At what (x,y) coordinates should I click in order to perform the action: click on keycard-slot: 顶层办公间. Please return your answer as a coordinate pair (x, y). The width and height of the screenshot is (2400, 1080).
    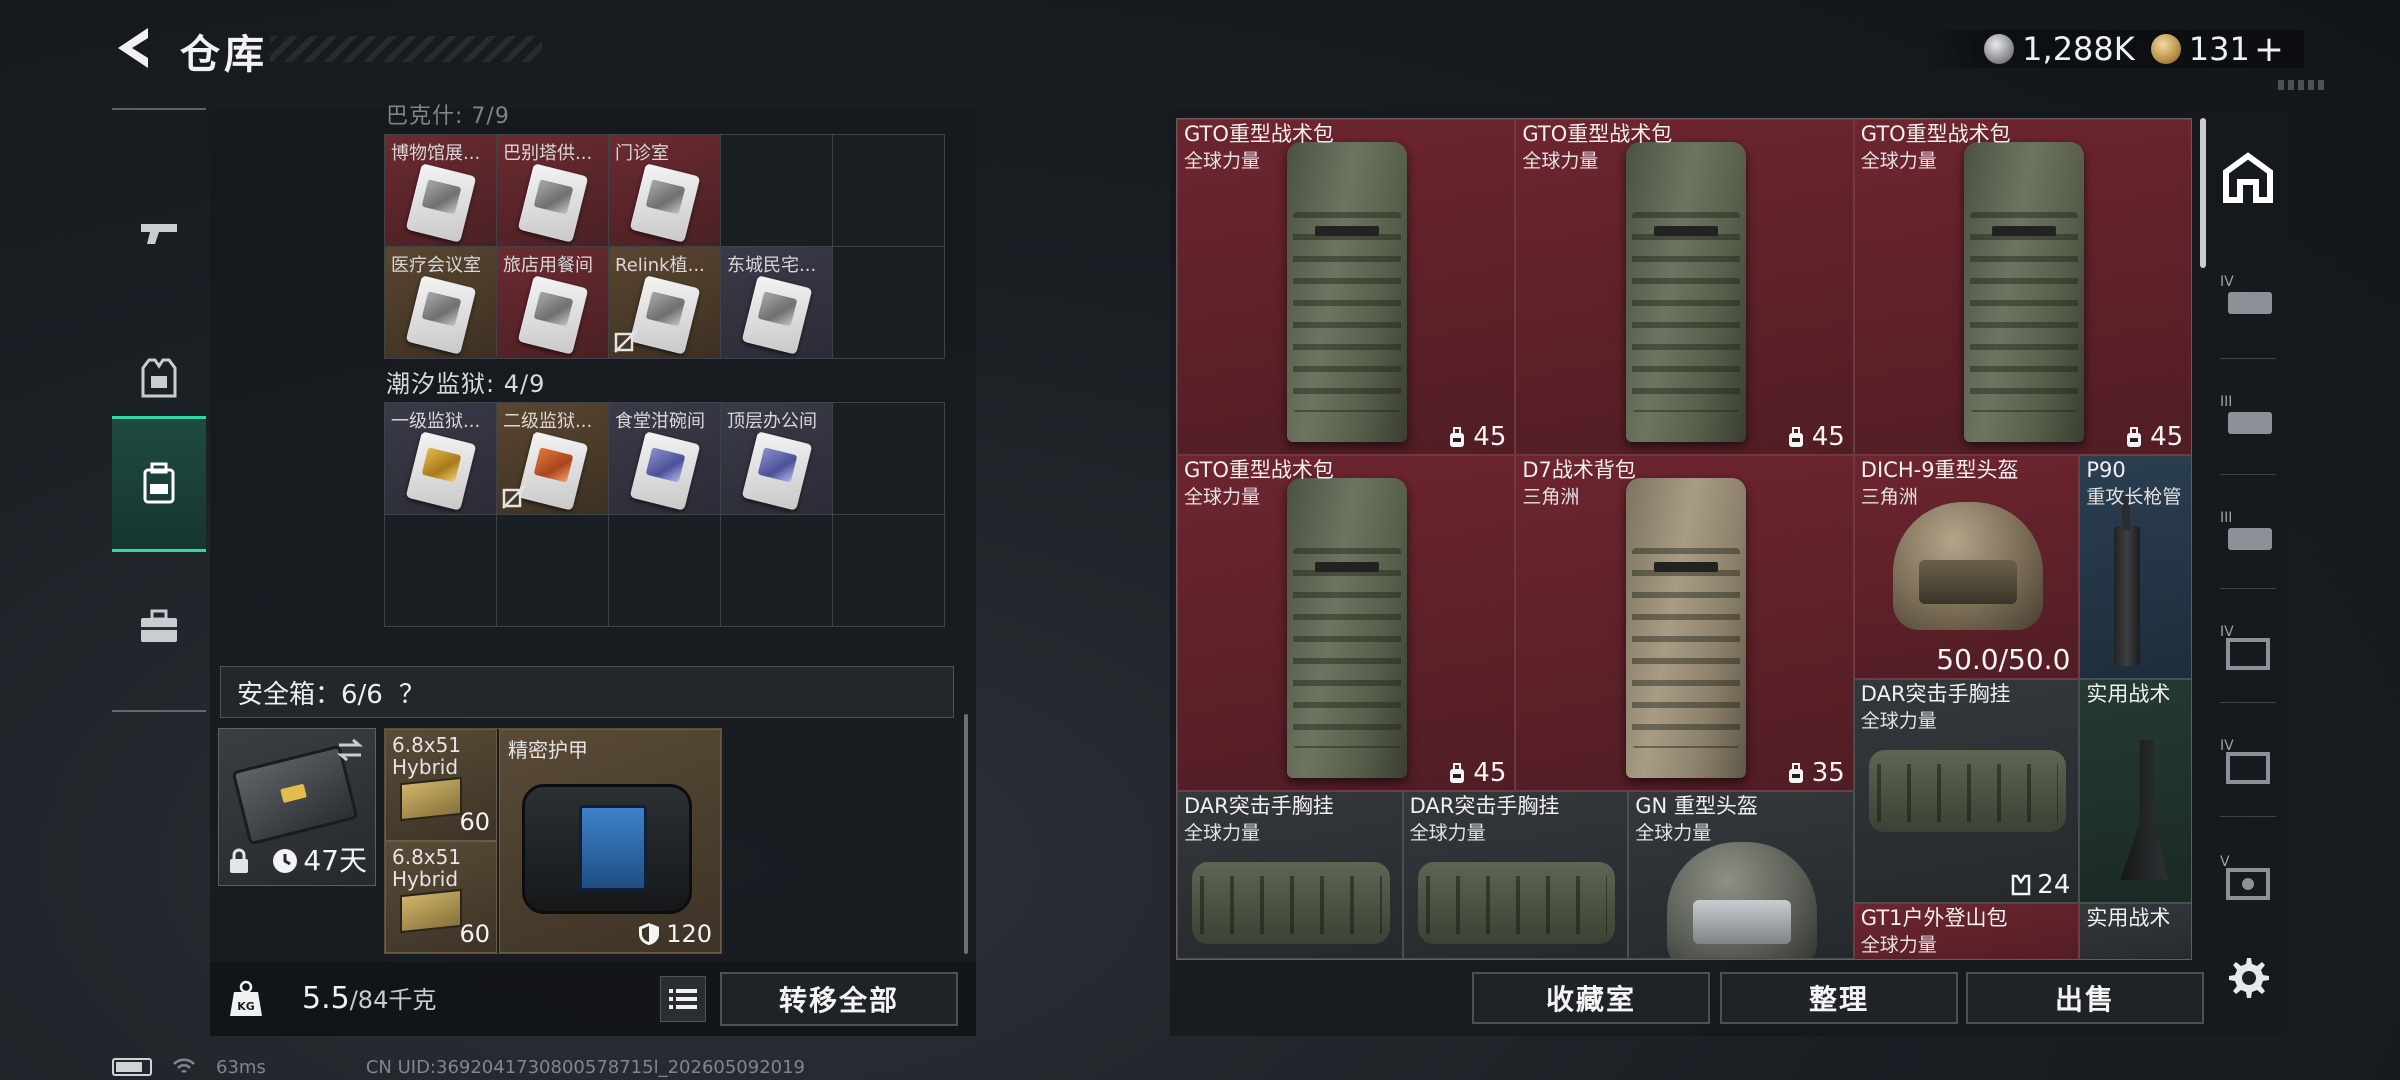
    Looking at the image, I should click on (777, 459).